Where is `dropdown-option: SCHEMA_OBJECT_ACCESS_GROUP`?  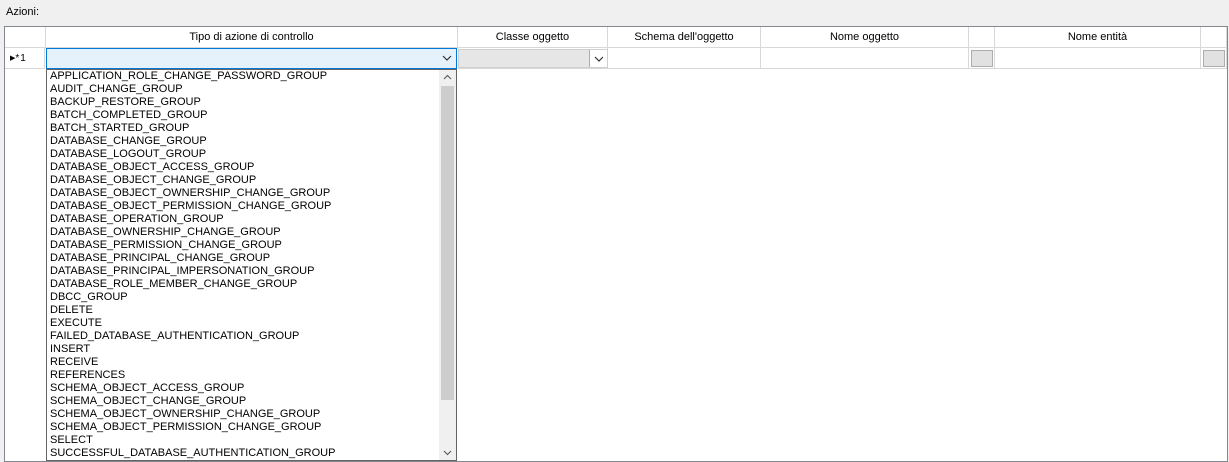
dropdown-option: SCHEMA_OBJECT_ACCESS_GROUP is located at coordinates (244, 388).